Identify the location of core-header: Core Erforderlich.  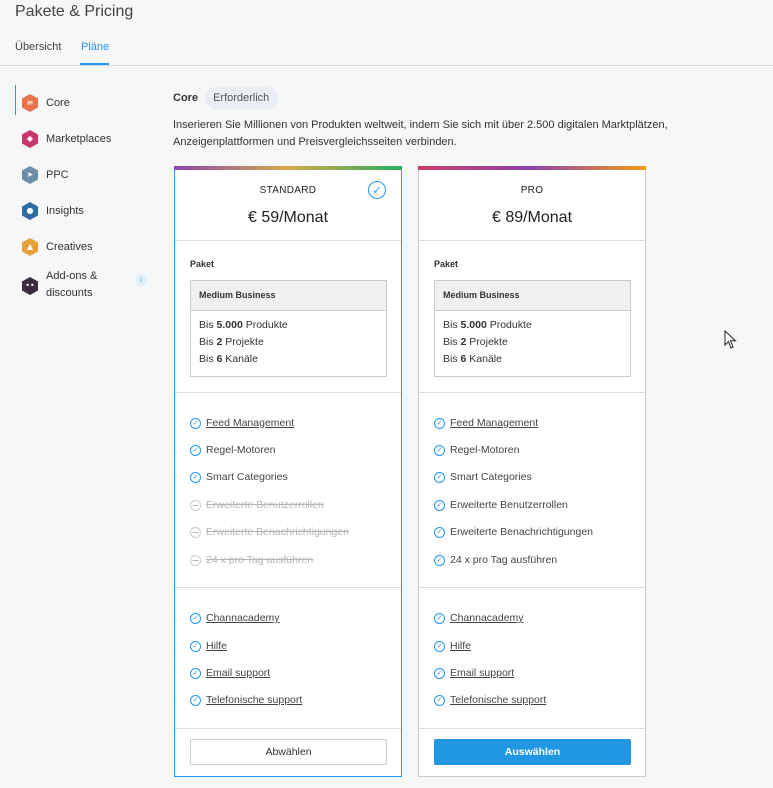
(225, 98).